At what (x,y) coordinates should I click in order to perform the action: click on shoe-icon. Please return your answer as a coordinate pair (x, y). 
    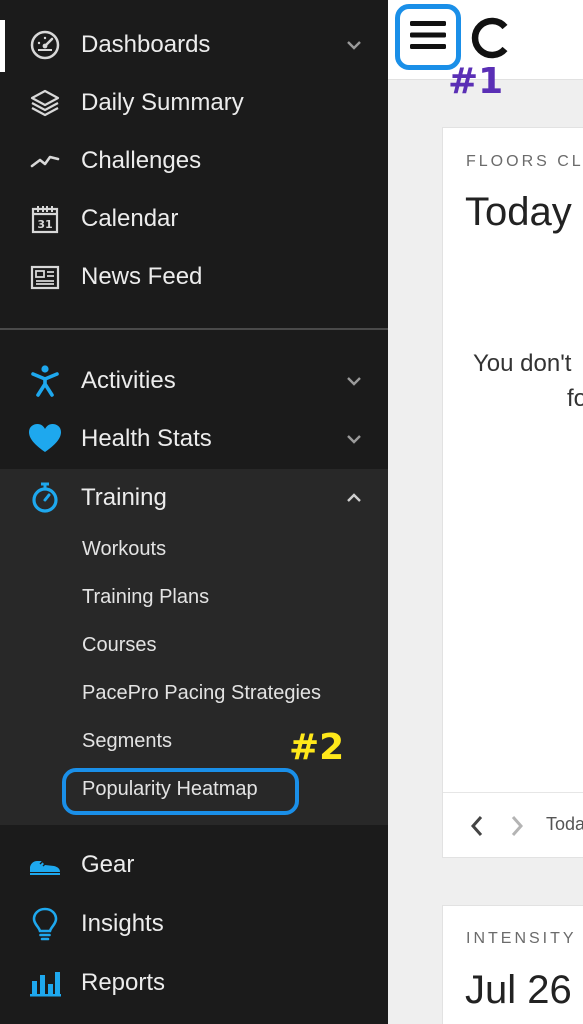
    Looking at the image, I should click on (45, 865).